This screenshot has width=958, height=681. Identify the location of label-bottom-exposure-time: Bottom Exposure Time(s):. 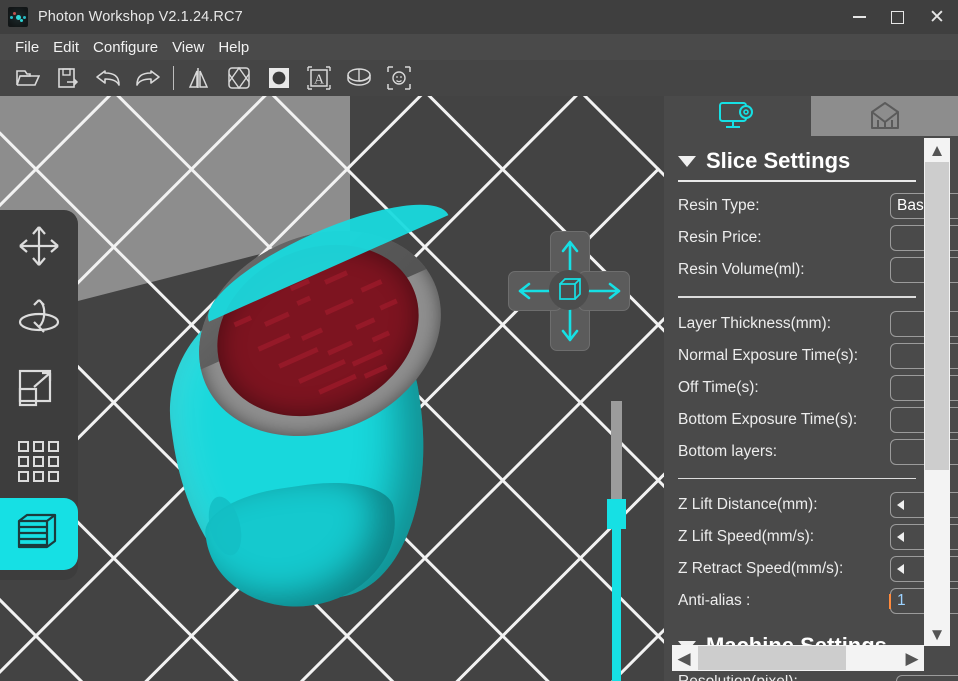
(768, 419).